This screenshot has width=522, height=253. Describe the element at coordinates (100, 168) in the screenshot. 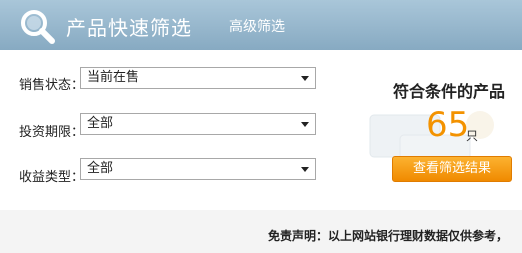

I see `return-type-value: 全部` at that location.